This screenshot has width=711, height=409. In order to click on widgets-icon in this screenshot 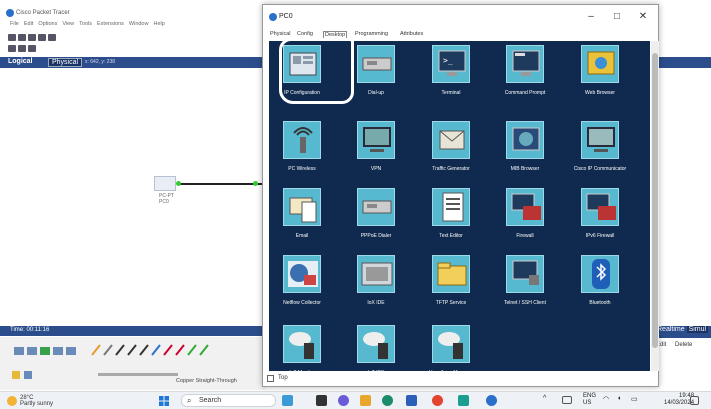, I will do `click(287, 400)`.